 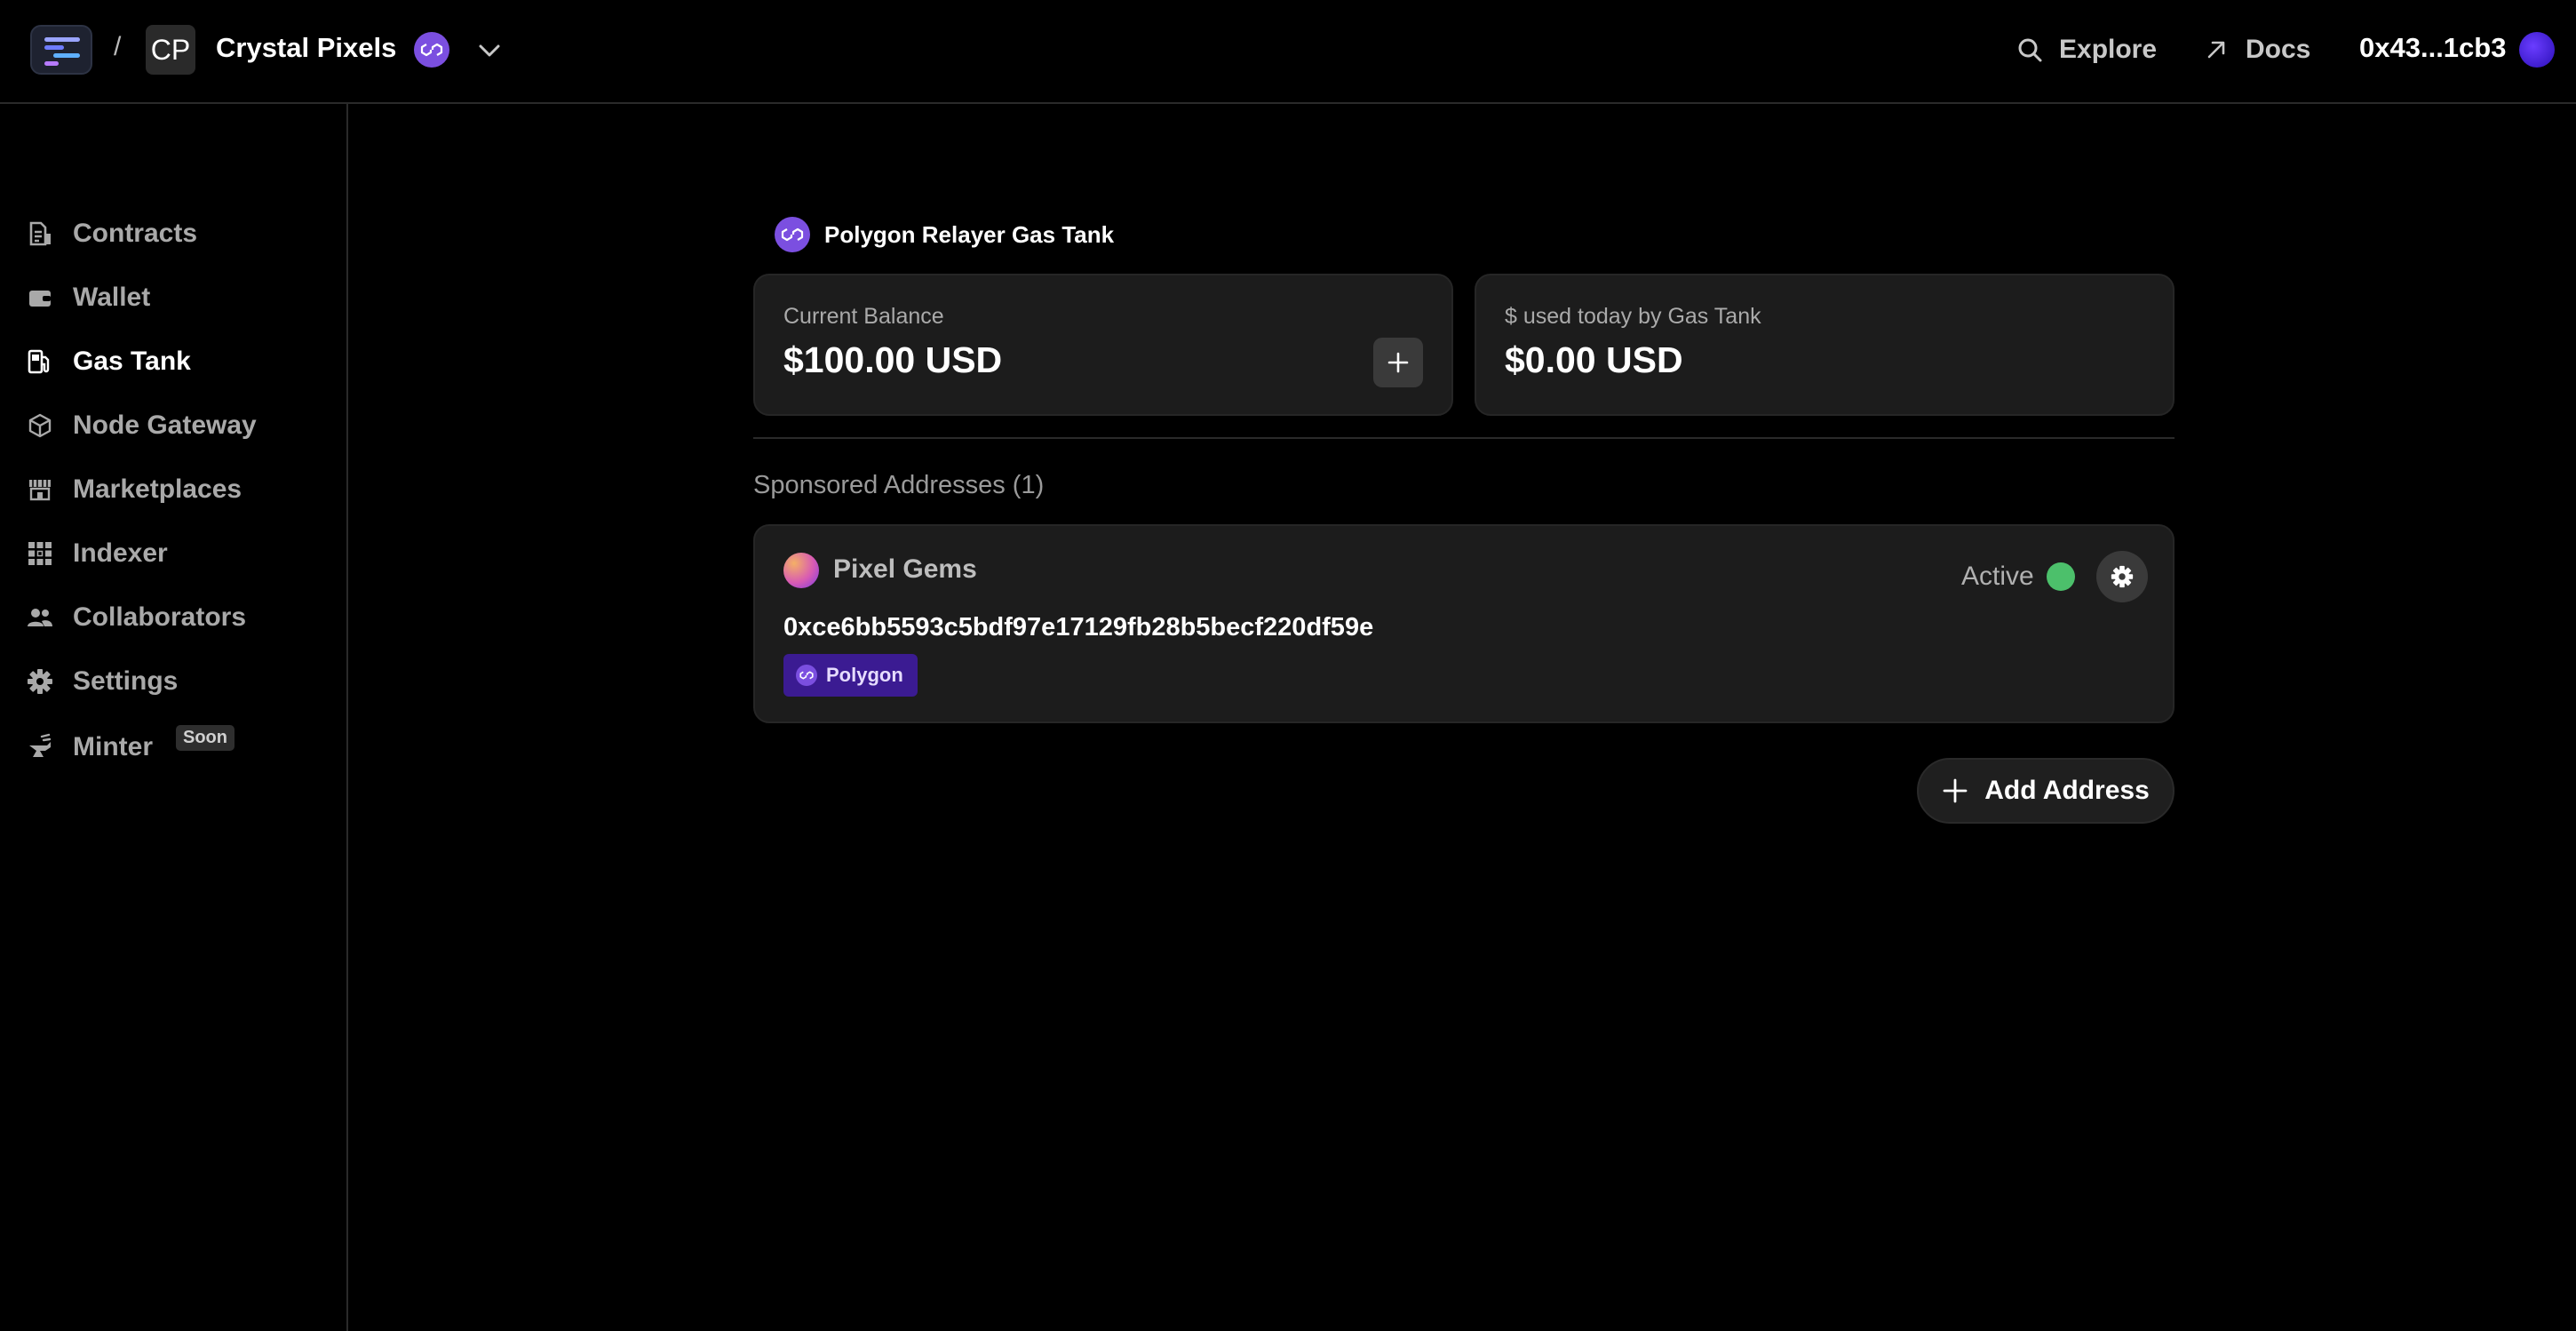 What do you see at coordinates (2030, 50) in the screenshot?
I see `search-icon` at bounding box center [2030, 50].